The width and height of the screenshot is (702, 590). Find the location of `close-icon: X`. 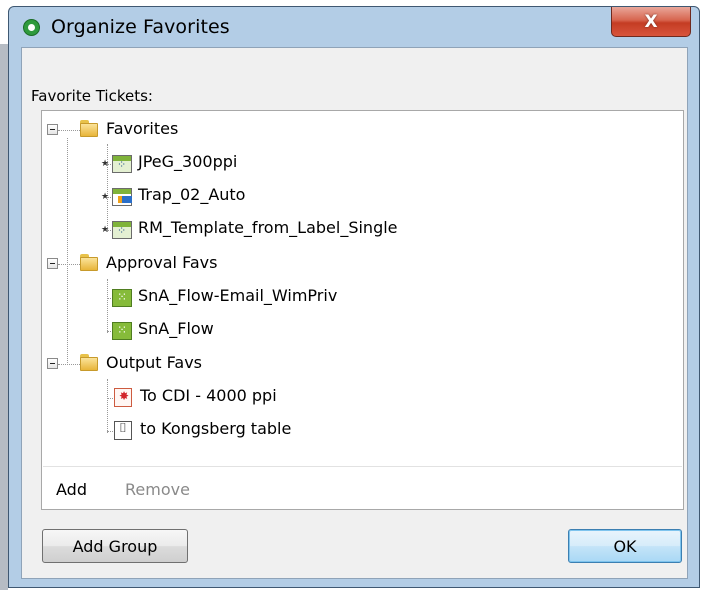

close-icon: X is located at coordinates (651, 21).